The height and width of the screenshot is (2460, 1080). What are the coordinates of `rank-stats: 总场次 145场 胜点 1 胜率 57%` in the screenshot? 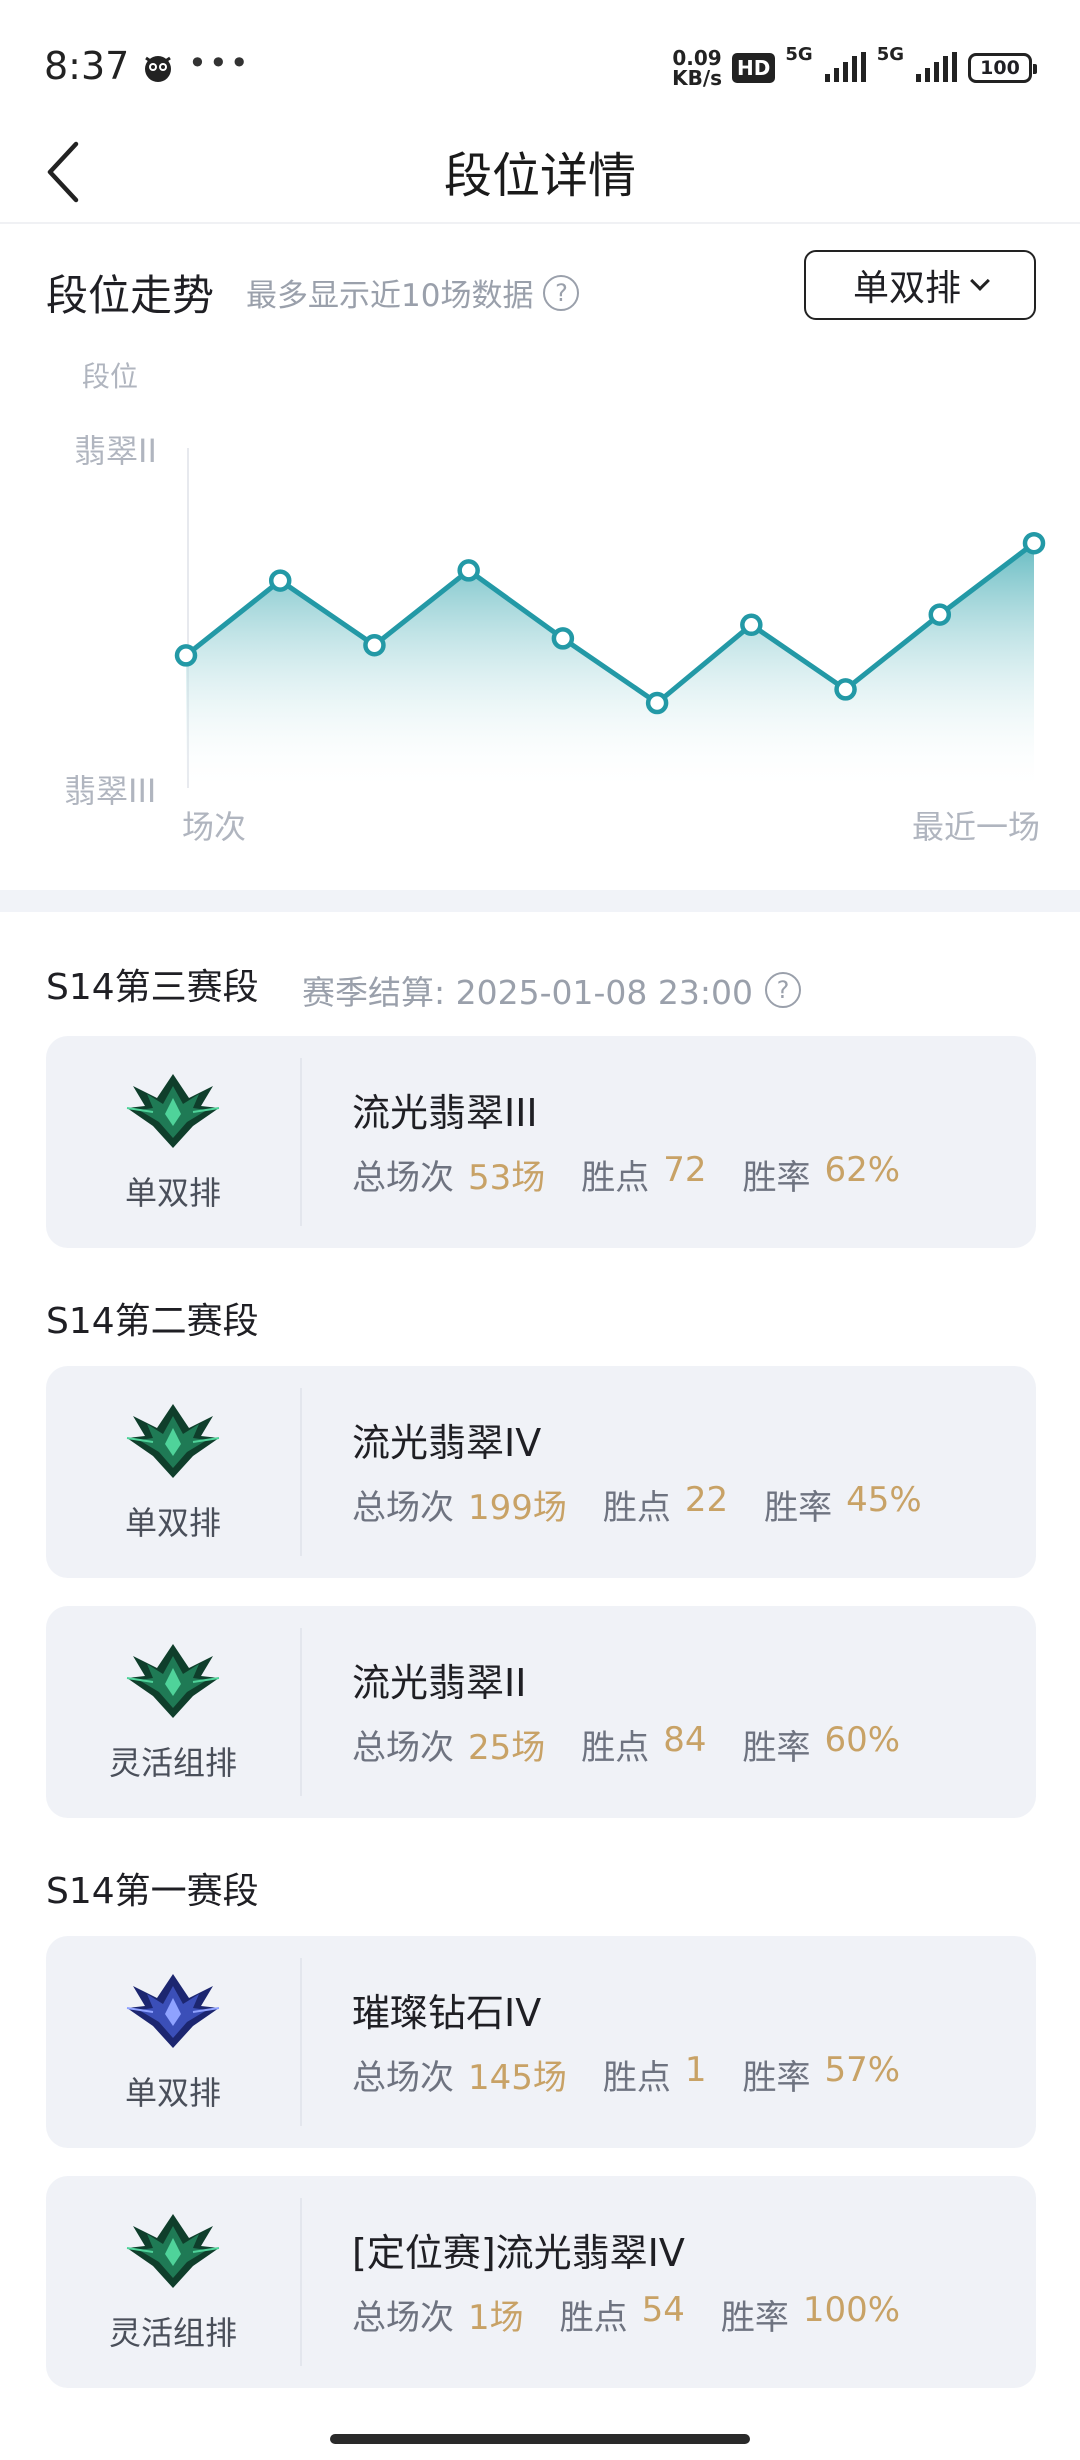 It's located at (626, 2074).